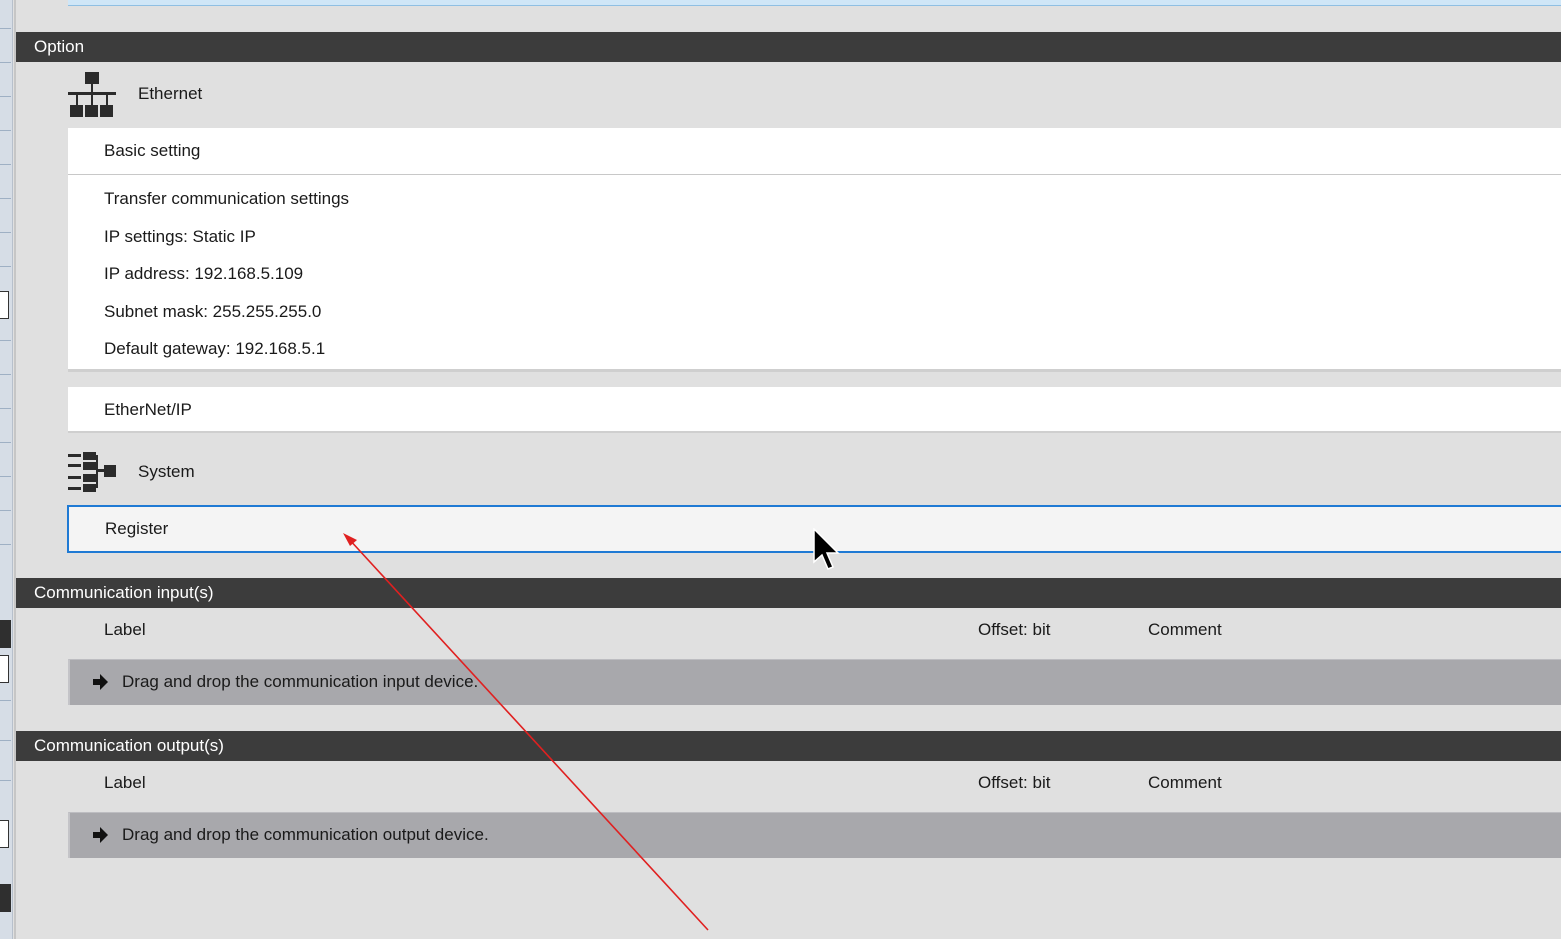 The height and width of the screenshot is (939, 1561). What do you see at coordinates (15, 469) in the screenshot?
I see `splitter` at bounding box center [15, 469].